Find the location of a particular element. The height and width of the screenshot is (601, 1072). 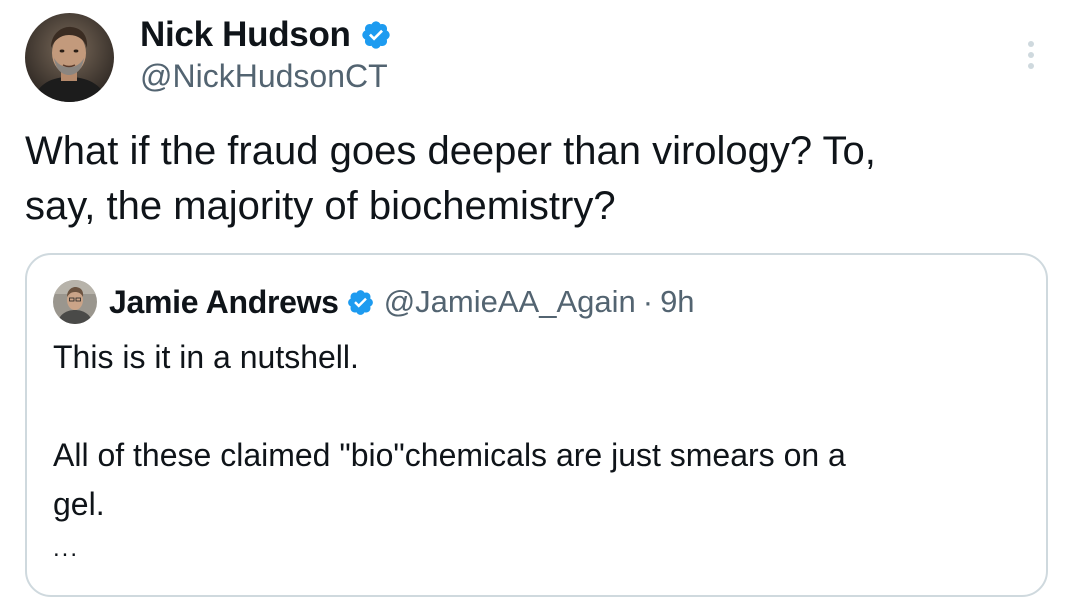

more-vertical-icon is located at coordinates (1031, 55).